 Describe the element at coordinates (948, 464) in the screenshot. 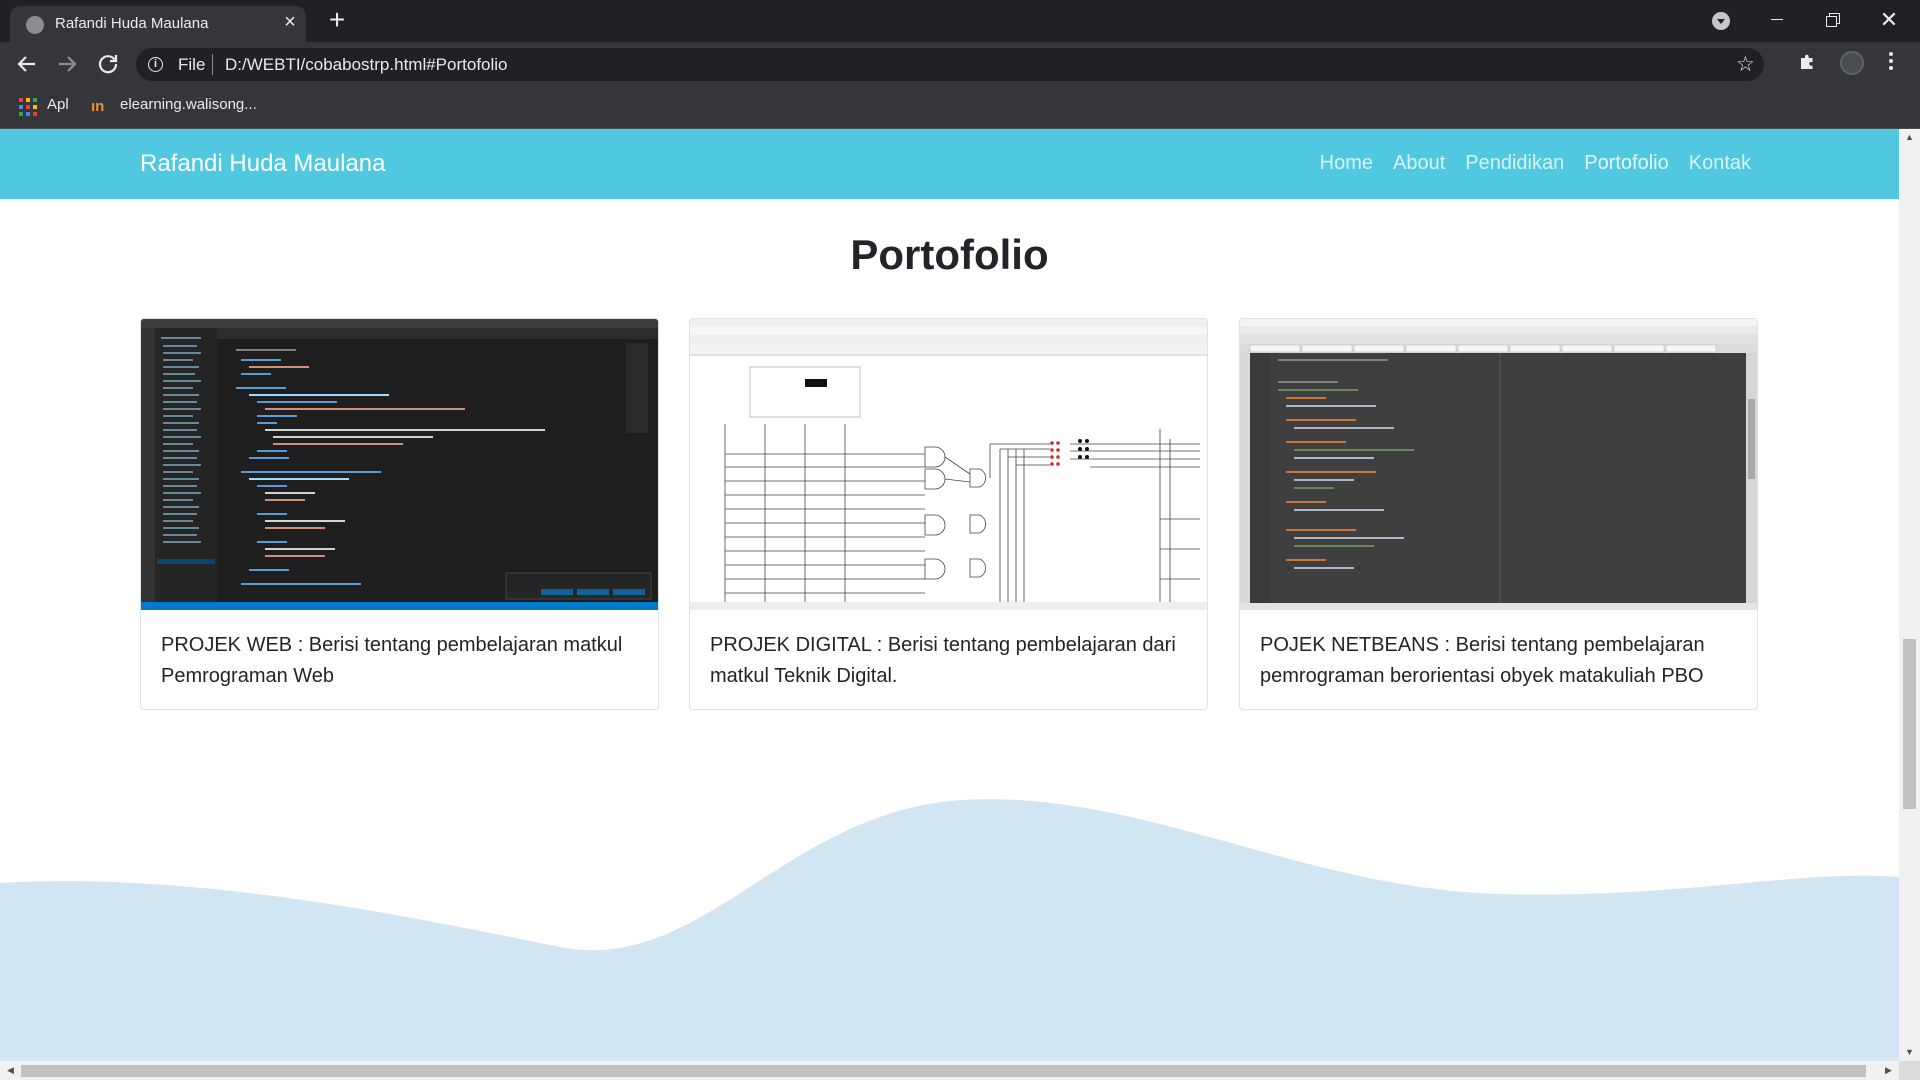

I see `digital-circuit-screenshot-image` at that location.